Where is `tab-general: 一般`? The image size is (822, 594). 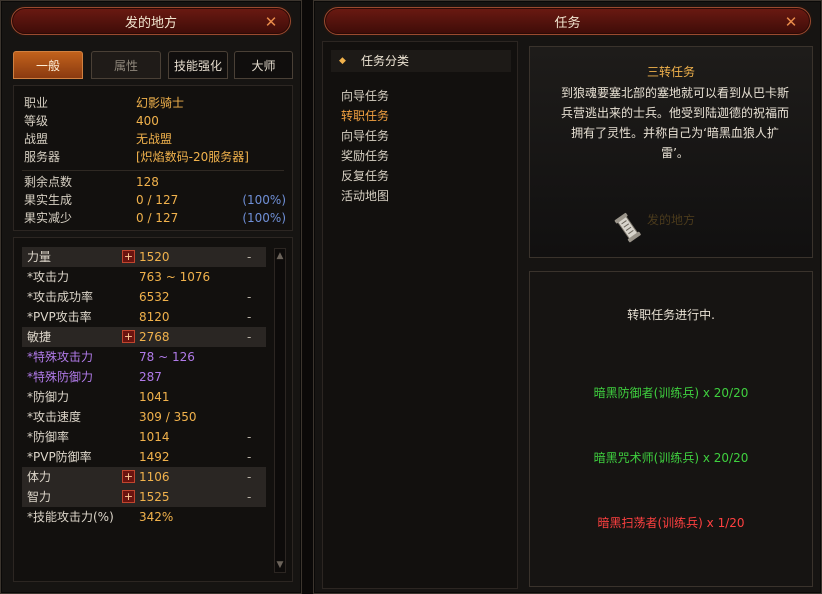 tab-general: 一般 is located at coordinates (48, 65).